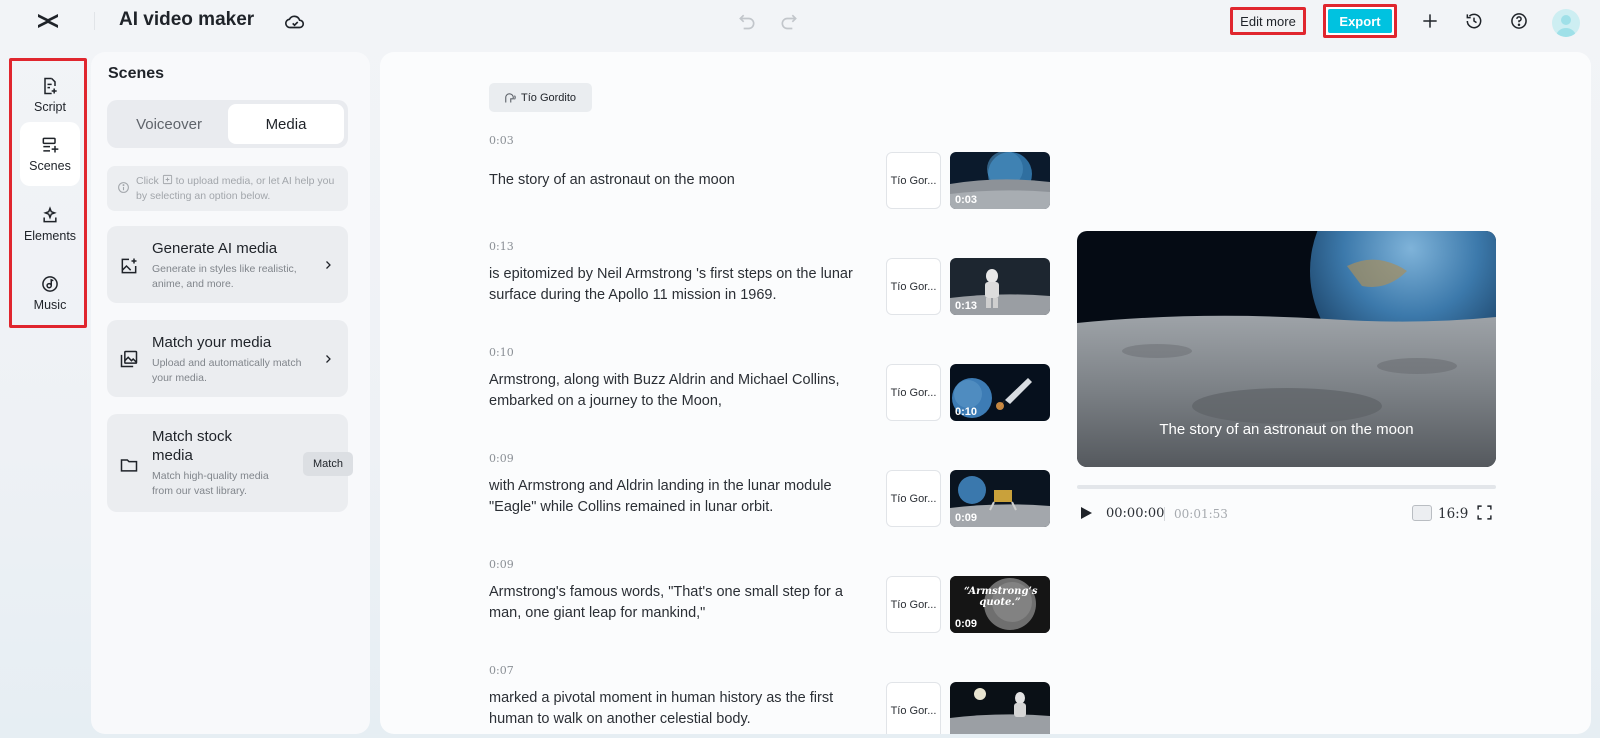 The image size is (1600, 738). Describe the element at coordinates (50, 284) in the screenshot. I see `music-icon` at that location.